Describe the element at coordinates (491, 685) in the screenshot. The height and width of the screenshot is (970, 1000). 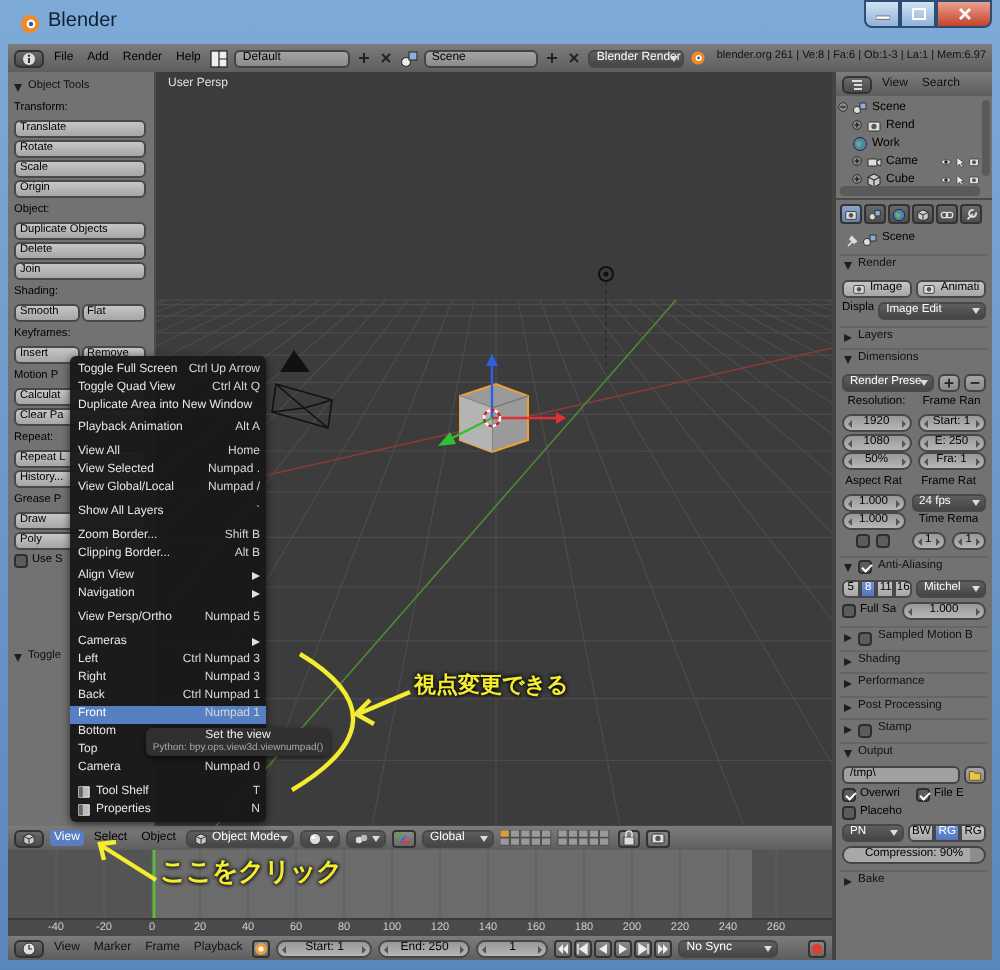
I see `annotation-text: 視点変更できる` at that location.